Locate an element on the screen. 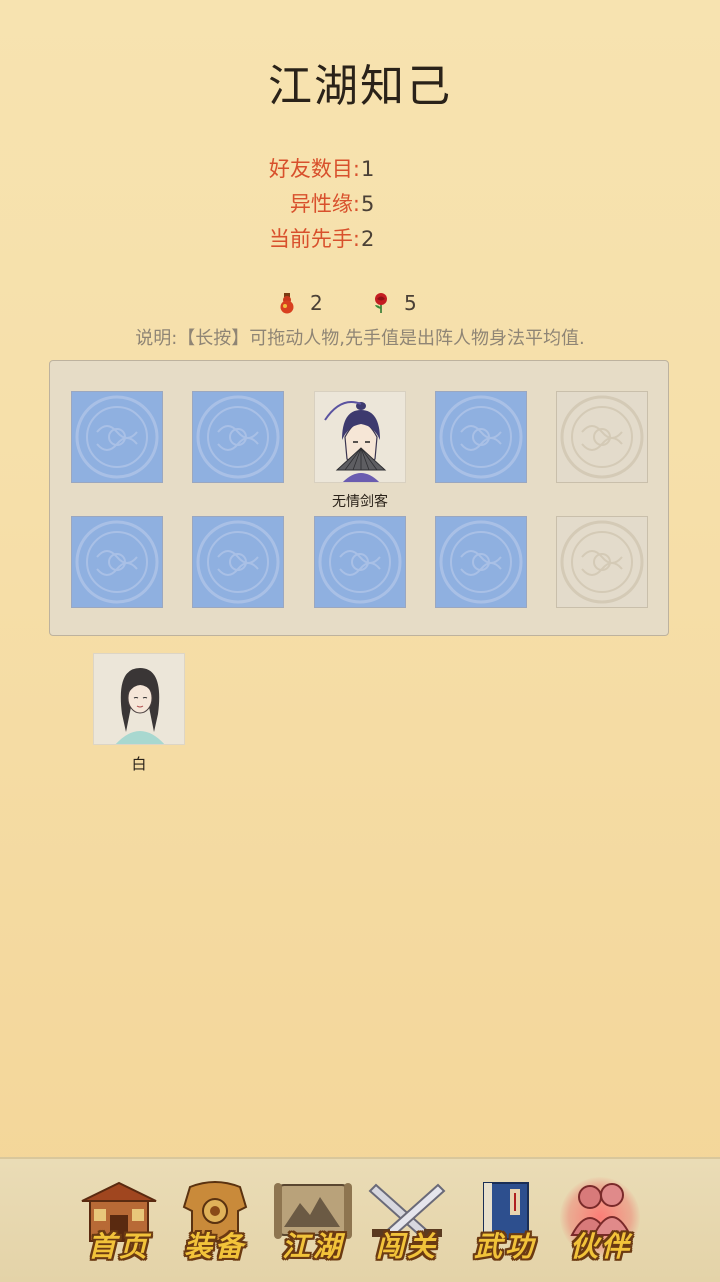 The image size is (720, 1282). nav-label: 江湖 is located at coordinates (312, 1246).